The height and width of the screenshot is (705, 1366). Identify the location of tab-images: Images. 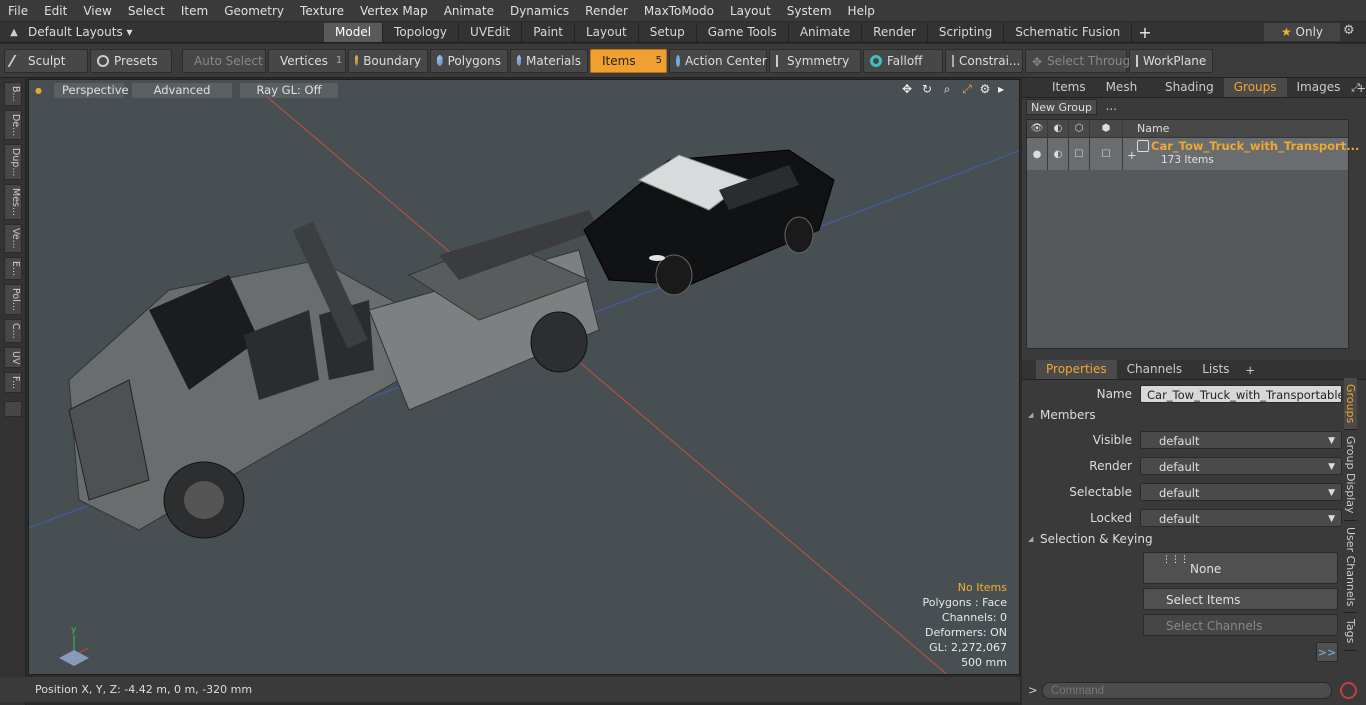
(1319, 87).